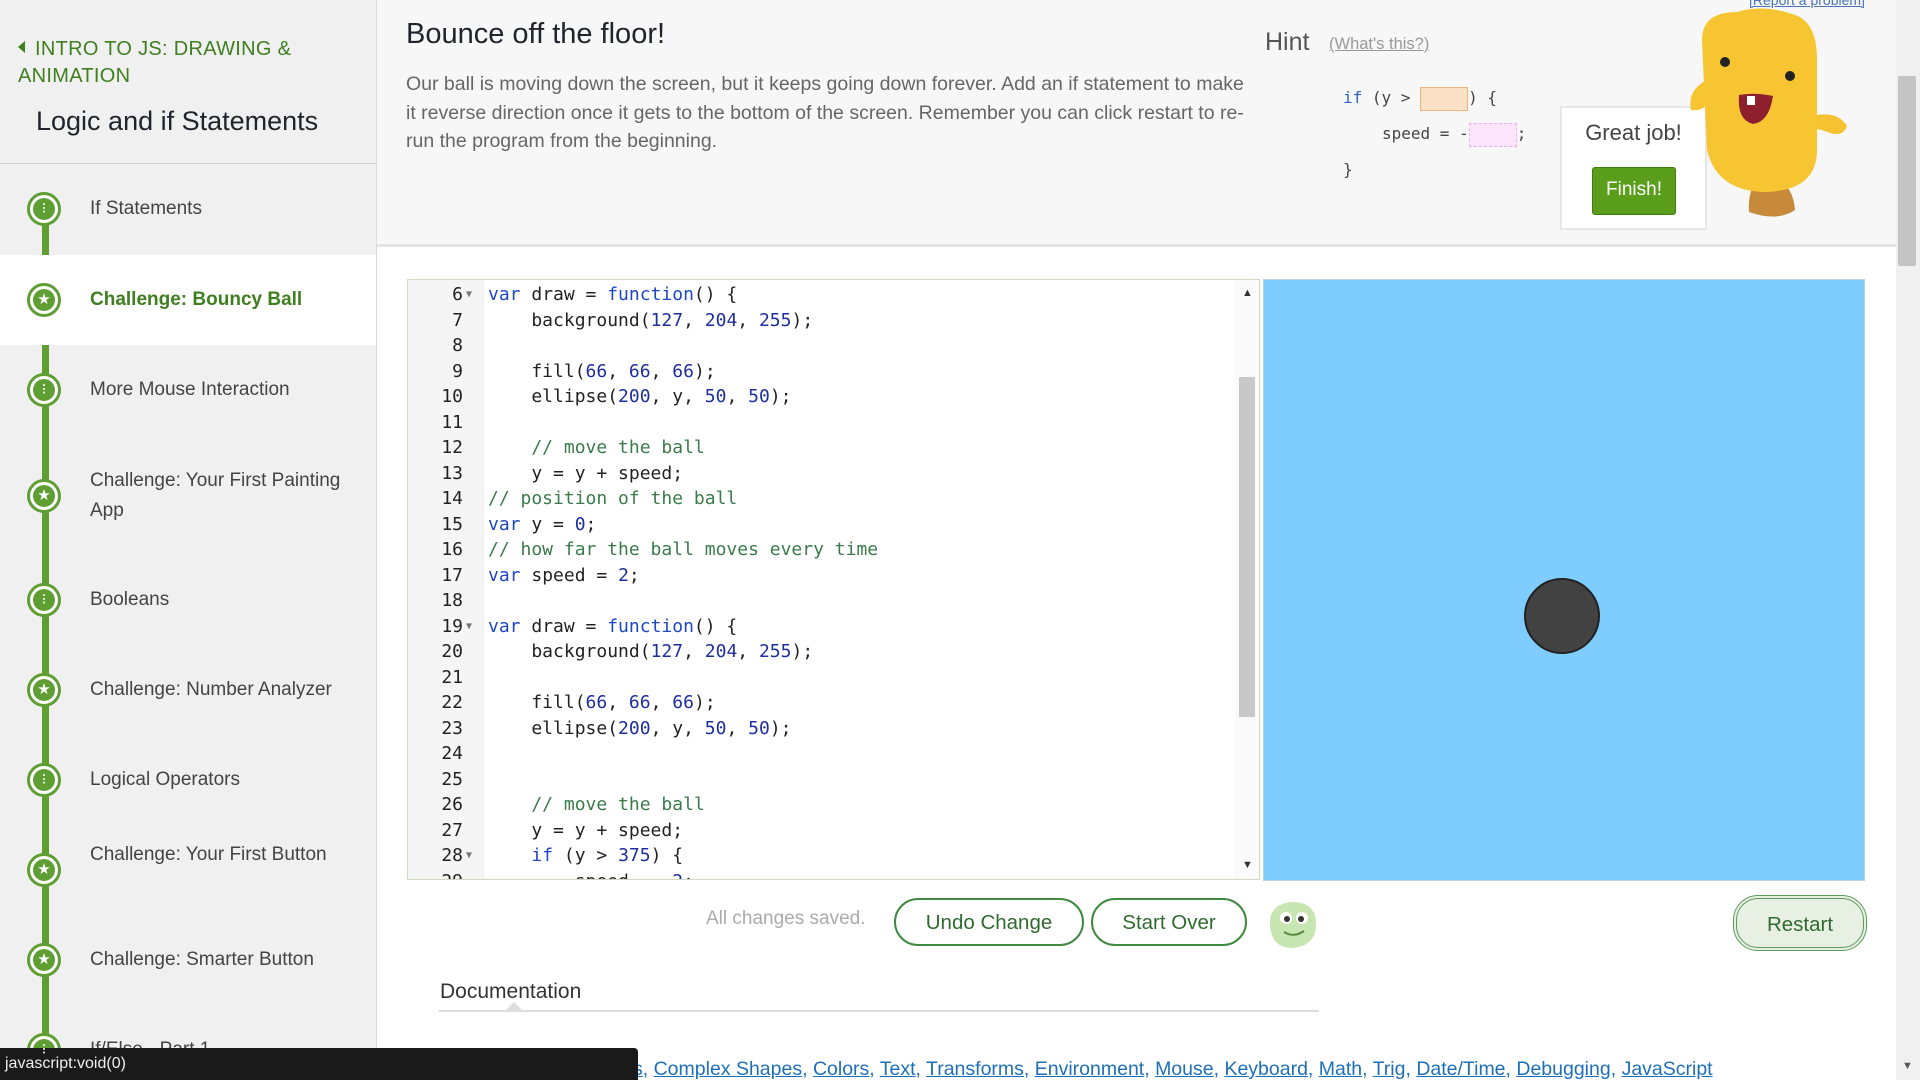  Describe the element at coordinates (818, 856) in the screenshot. I see `code-line: if (y > 375) {` at that location.